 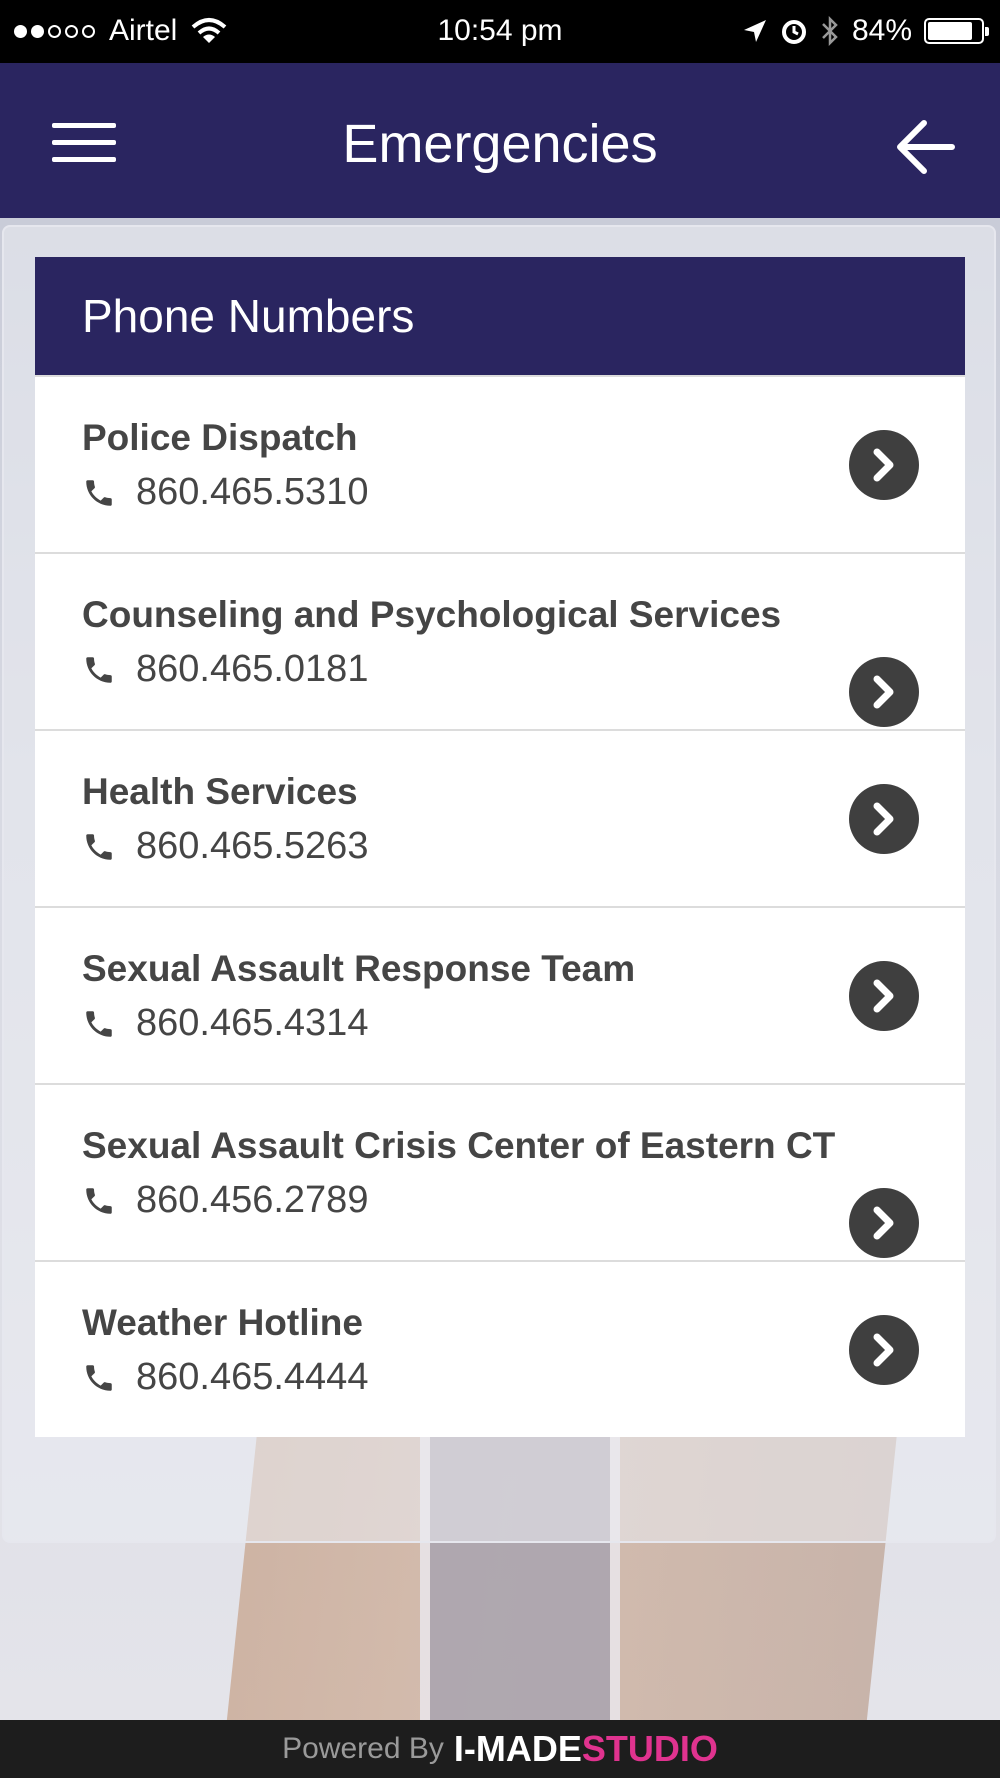 I want to click on brand-logo: I-MADESTUDIO, so click(x=586, y=1749).